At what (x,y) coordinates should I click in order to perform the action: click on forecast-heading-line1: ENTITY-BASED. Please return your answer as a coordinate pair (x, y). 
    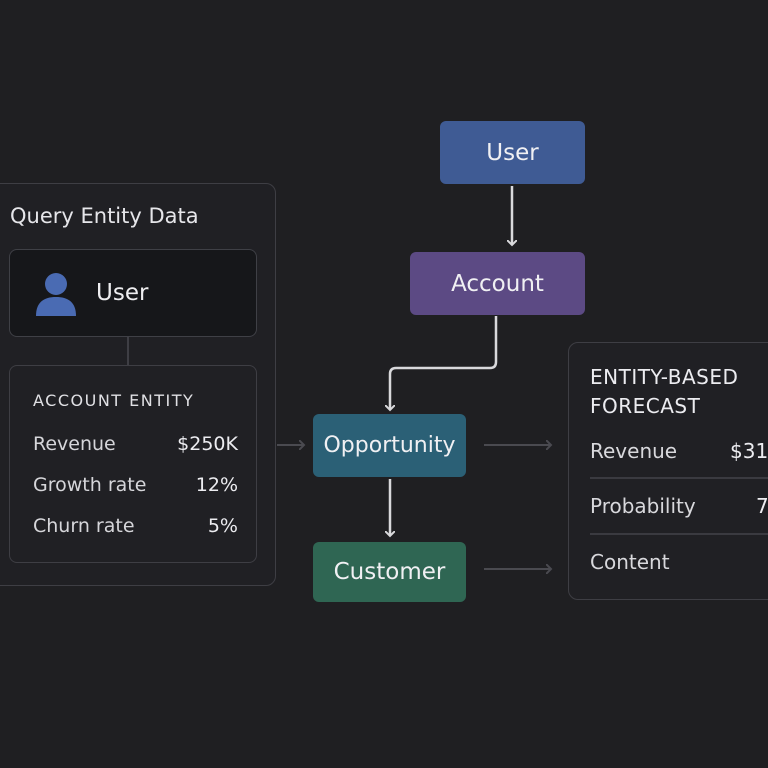
    Looking at the image, I should click on (664, 377).